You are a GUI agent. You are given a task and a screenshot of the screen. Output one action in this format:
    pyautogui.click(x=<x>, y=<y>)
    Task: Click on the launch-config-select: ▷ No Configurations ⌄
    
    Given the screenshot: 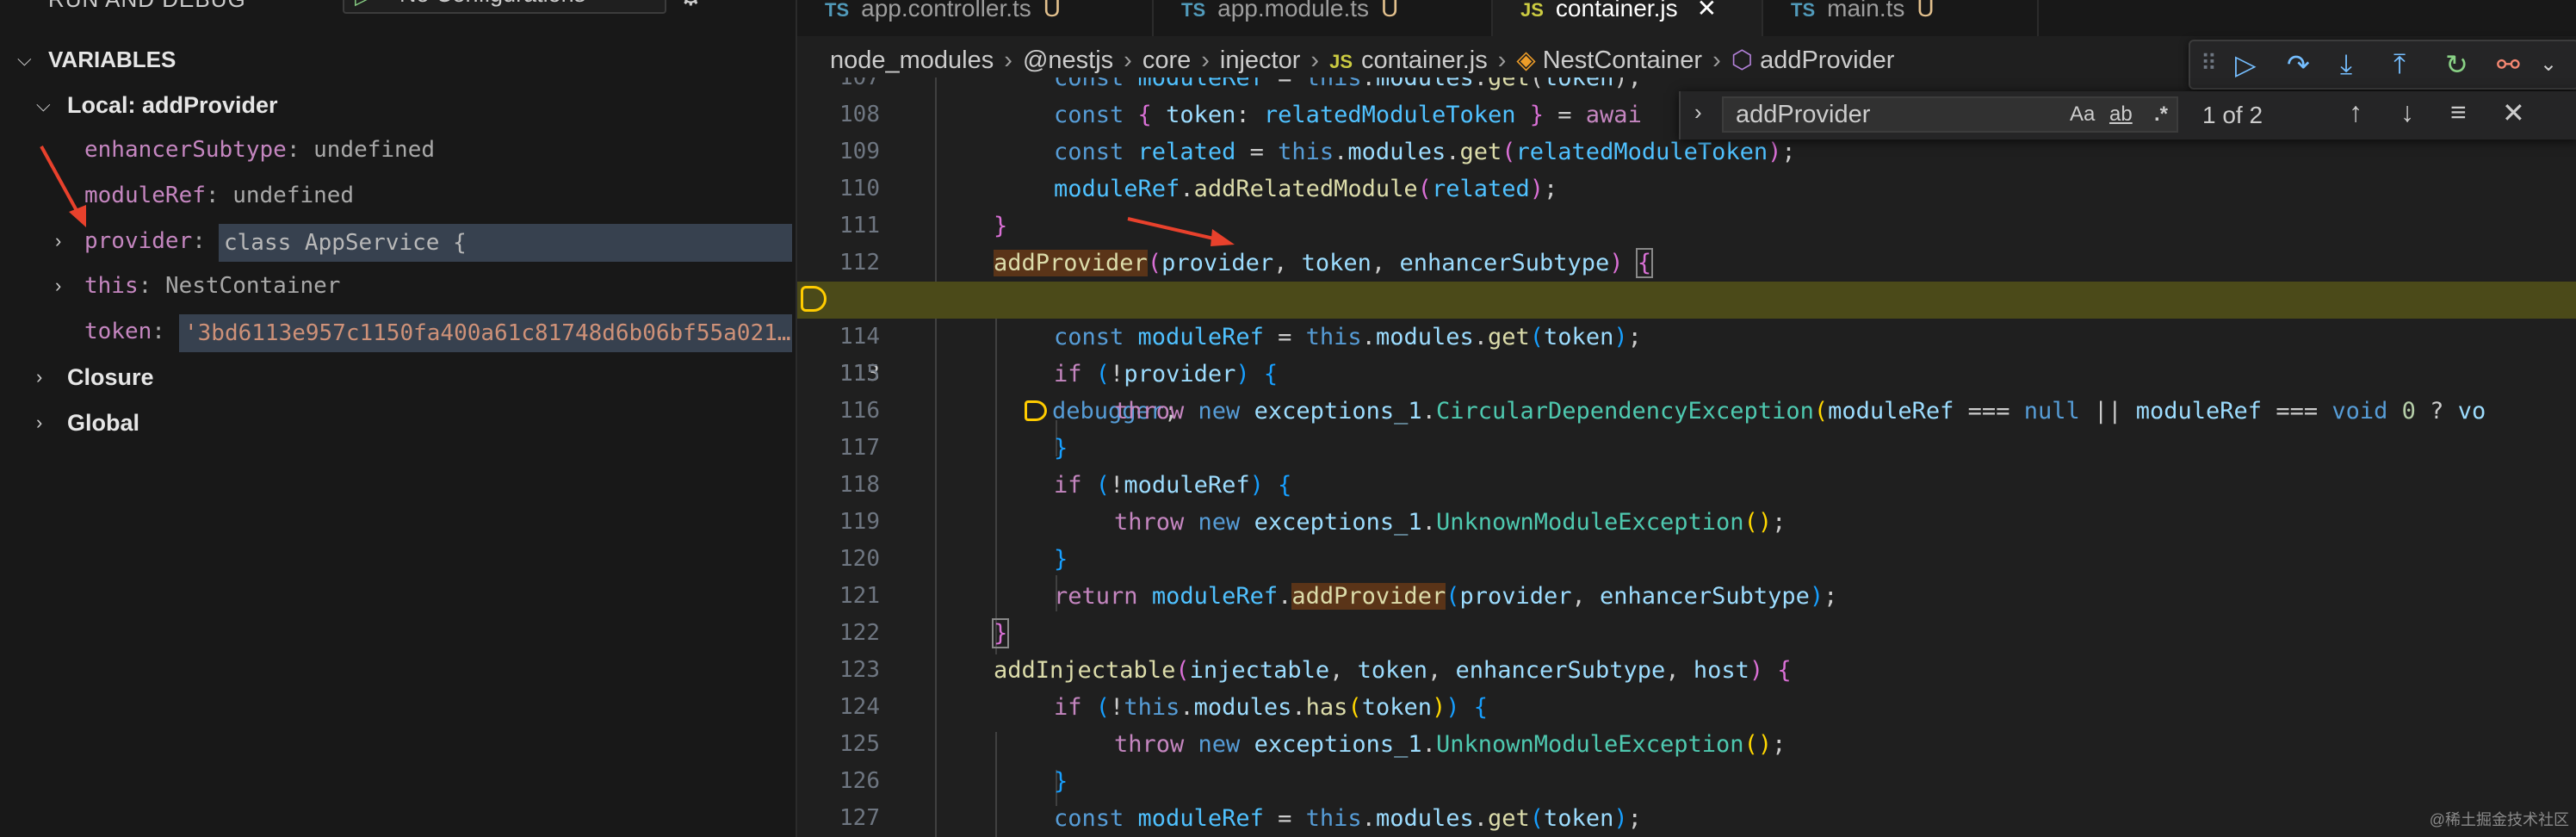 What is the action you would take?
    pyautogui.click(x=505, y=7)
    